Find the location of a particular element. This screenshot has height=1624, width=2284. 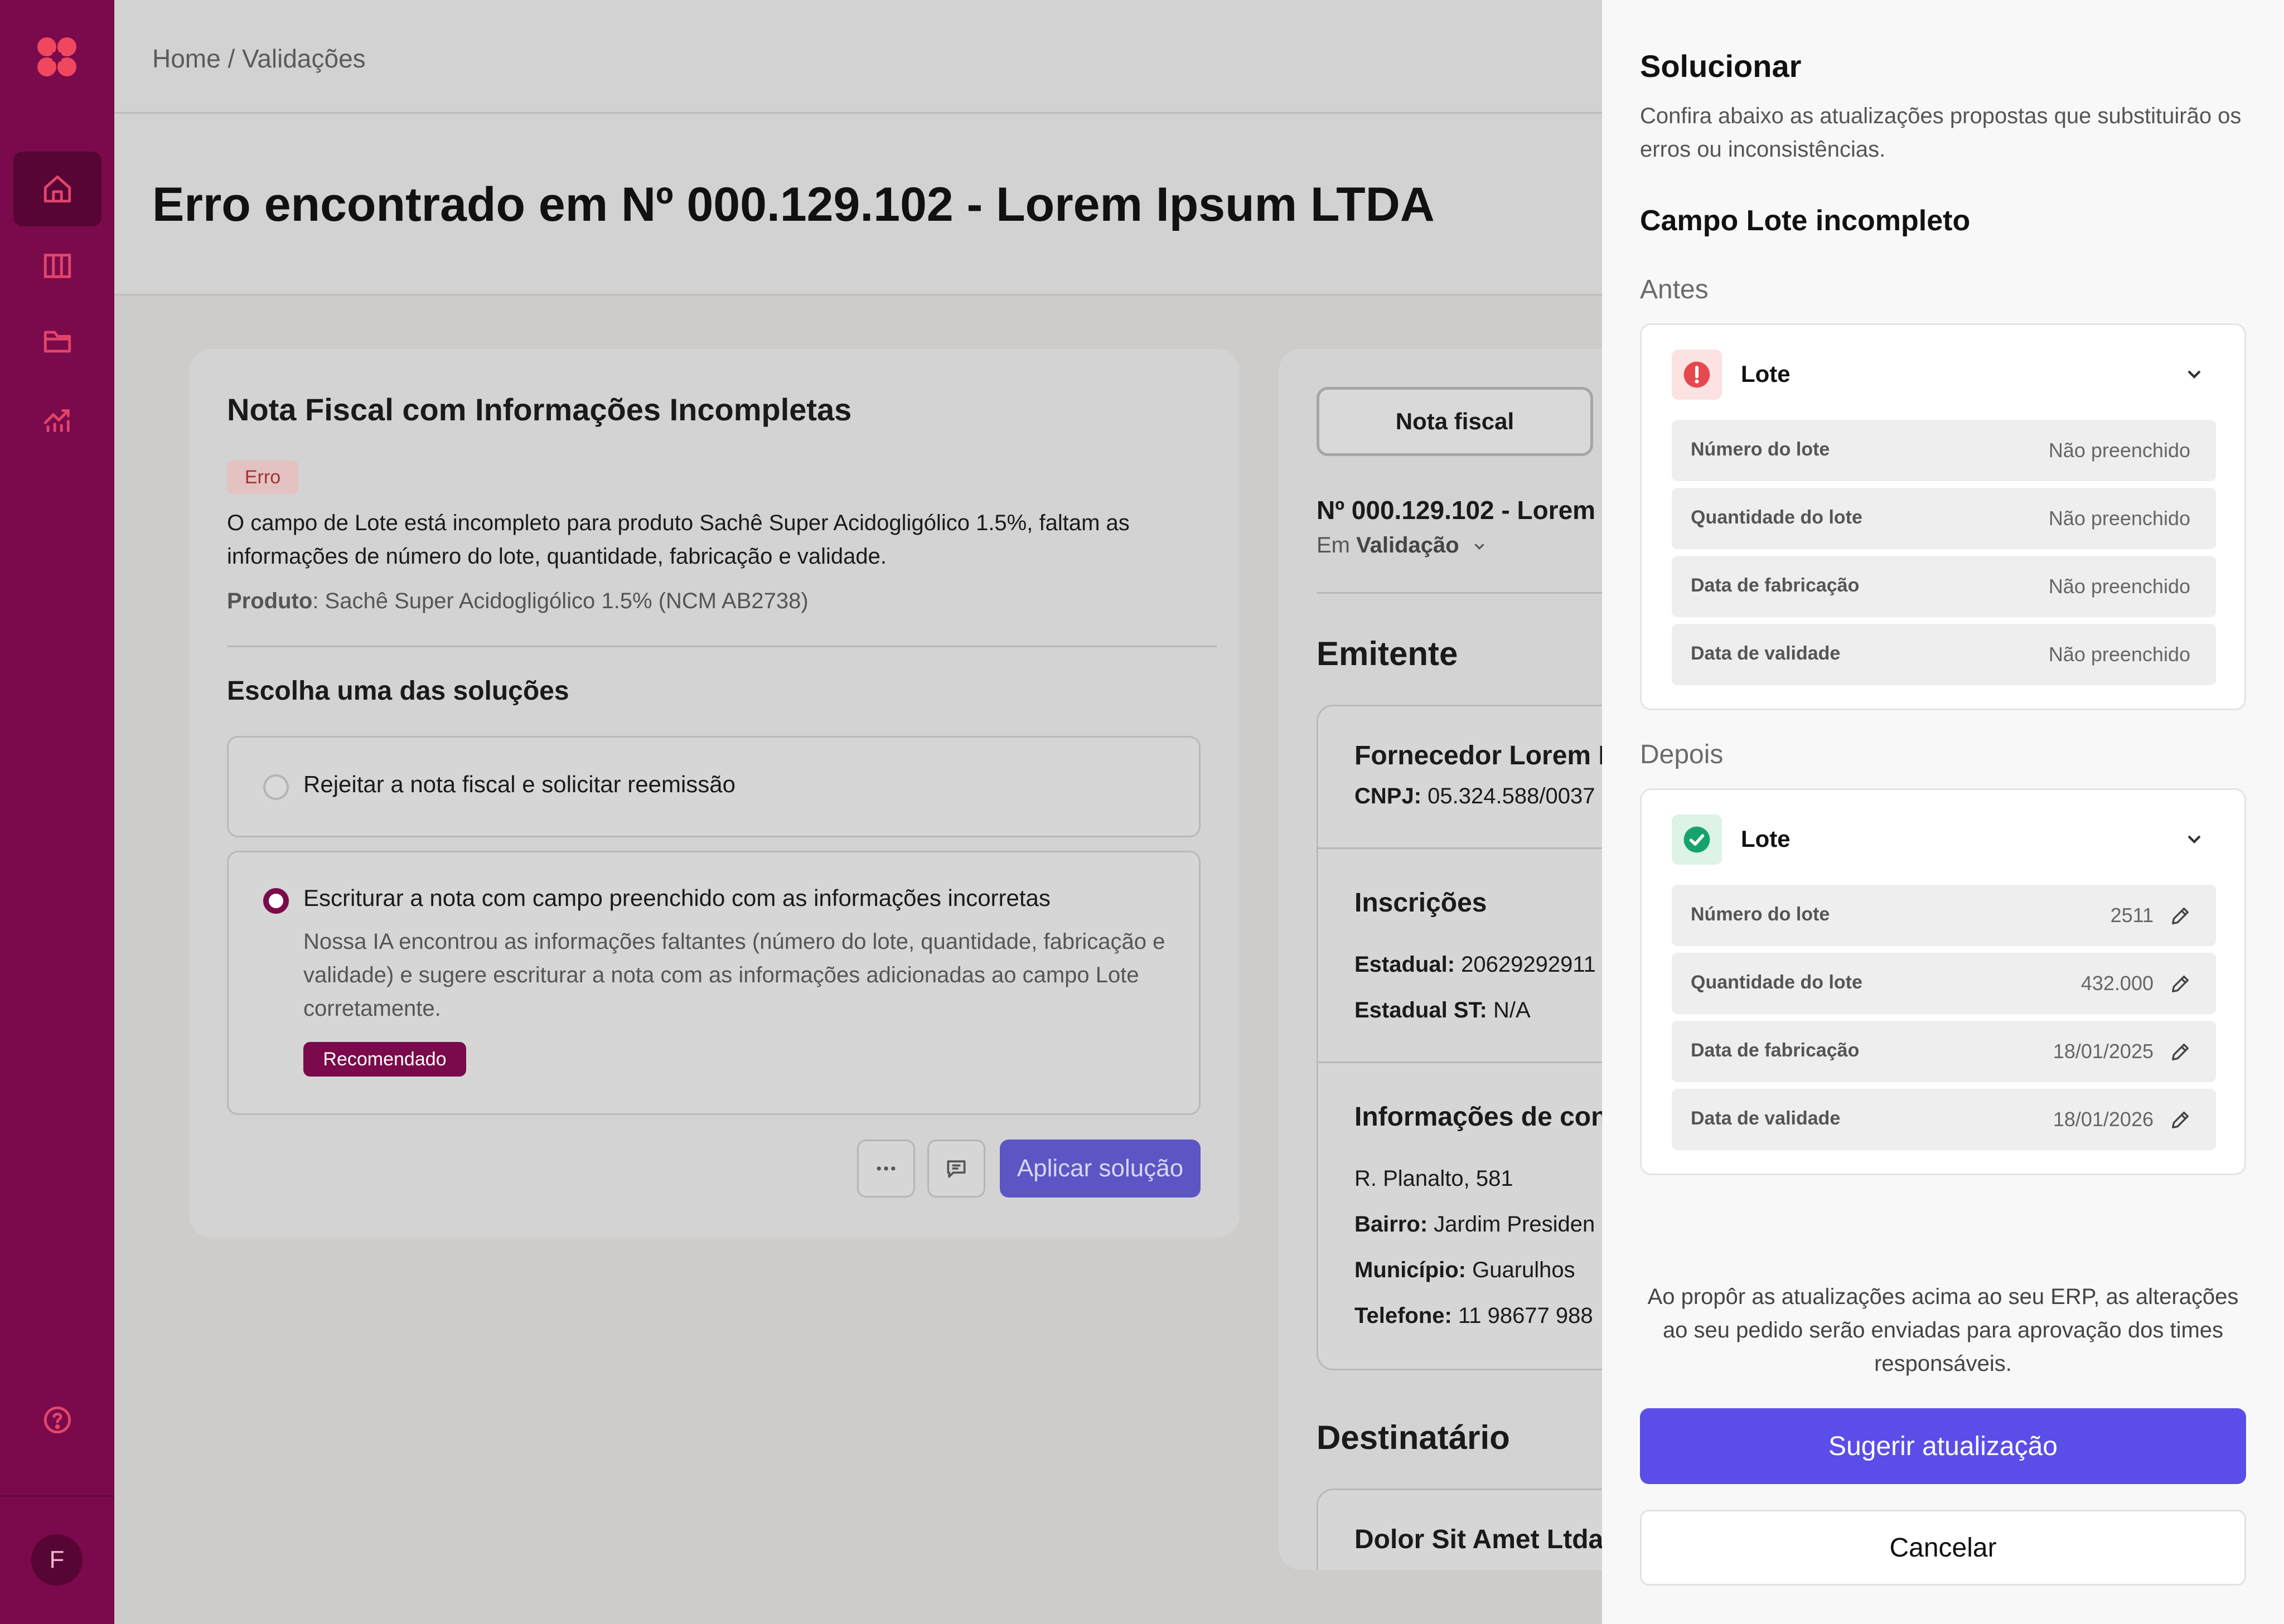

apply-solution-button: Aplicar solução is located at coordinates (1100, 1169).